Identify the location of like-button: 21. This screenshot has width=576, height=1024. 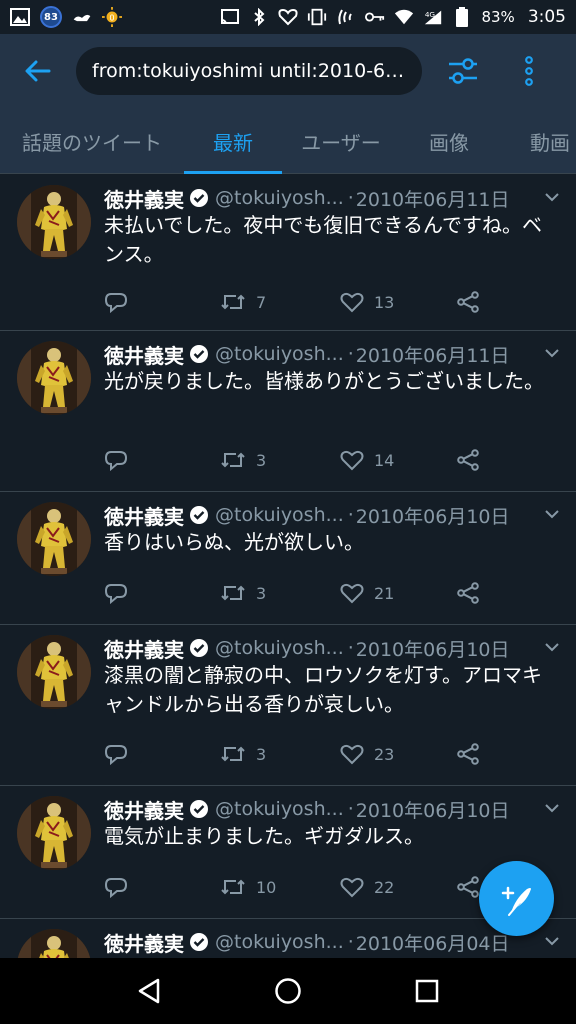
(367, 593).